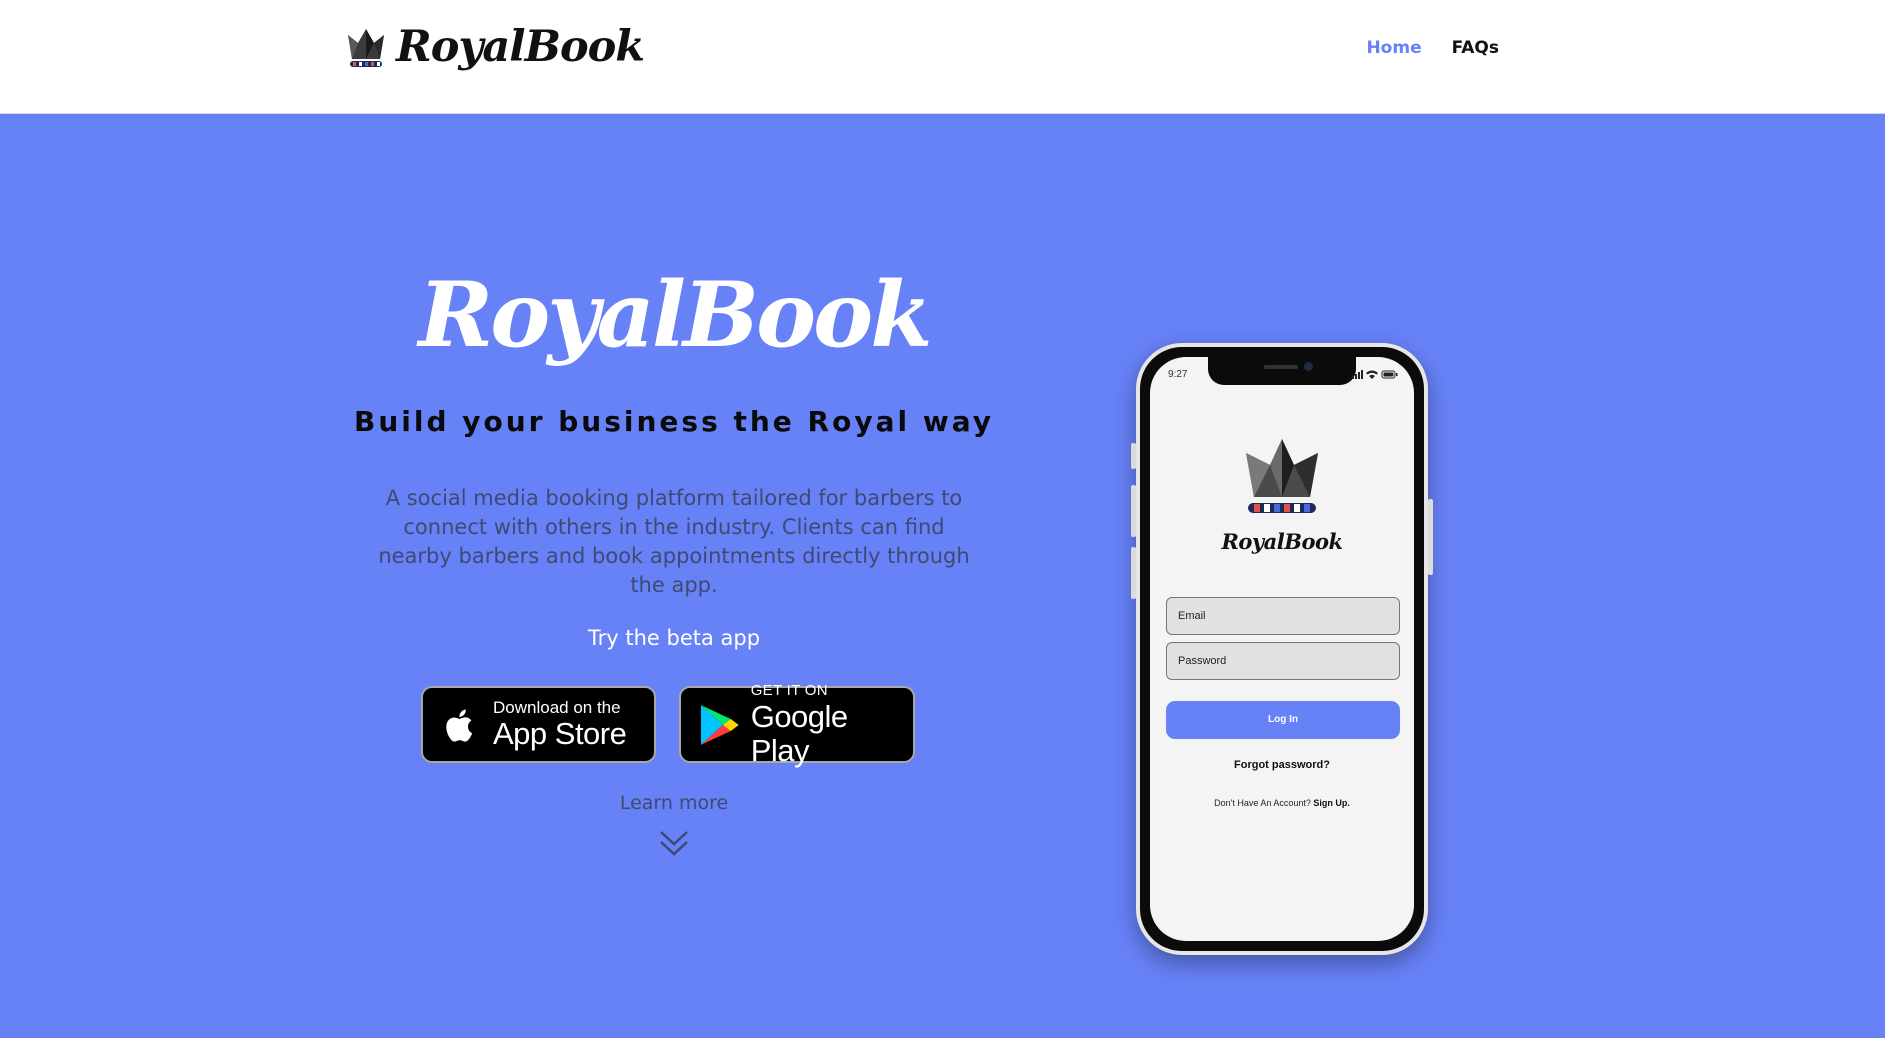  What do you see at coordinates (1331, 803) in the screenshot?
I see `signup-link: Sign Up.` at bounding box center [1331, 803].